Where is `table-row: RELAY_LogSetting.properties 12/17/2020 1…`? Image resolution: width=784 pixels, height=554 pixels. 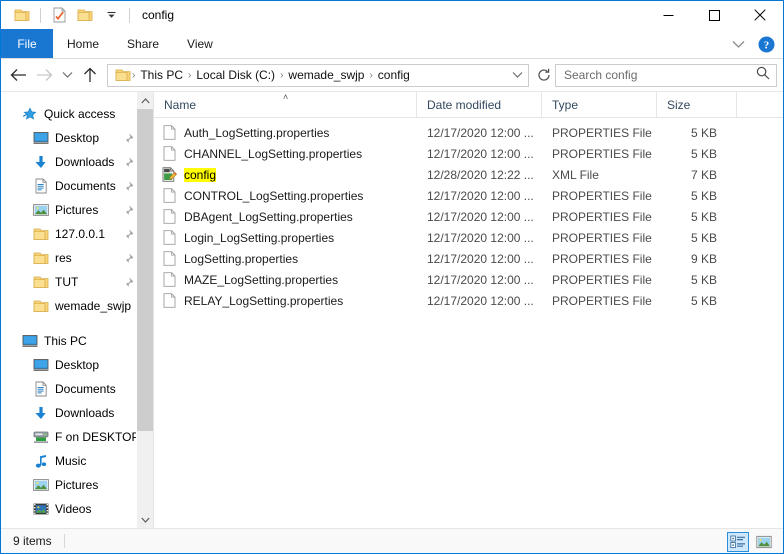 table-row: RELAY_LogSetting.properties 12/17/2020 1… is located at coordinates (468, 300).